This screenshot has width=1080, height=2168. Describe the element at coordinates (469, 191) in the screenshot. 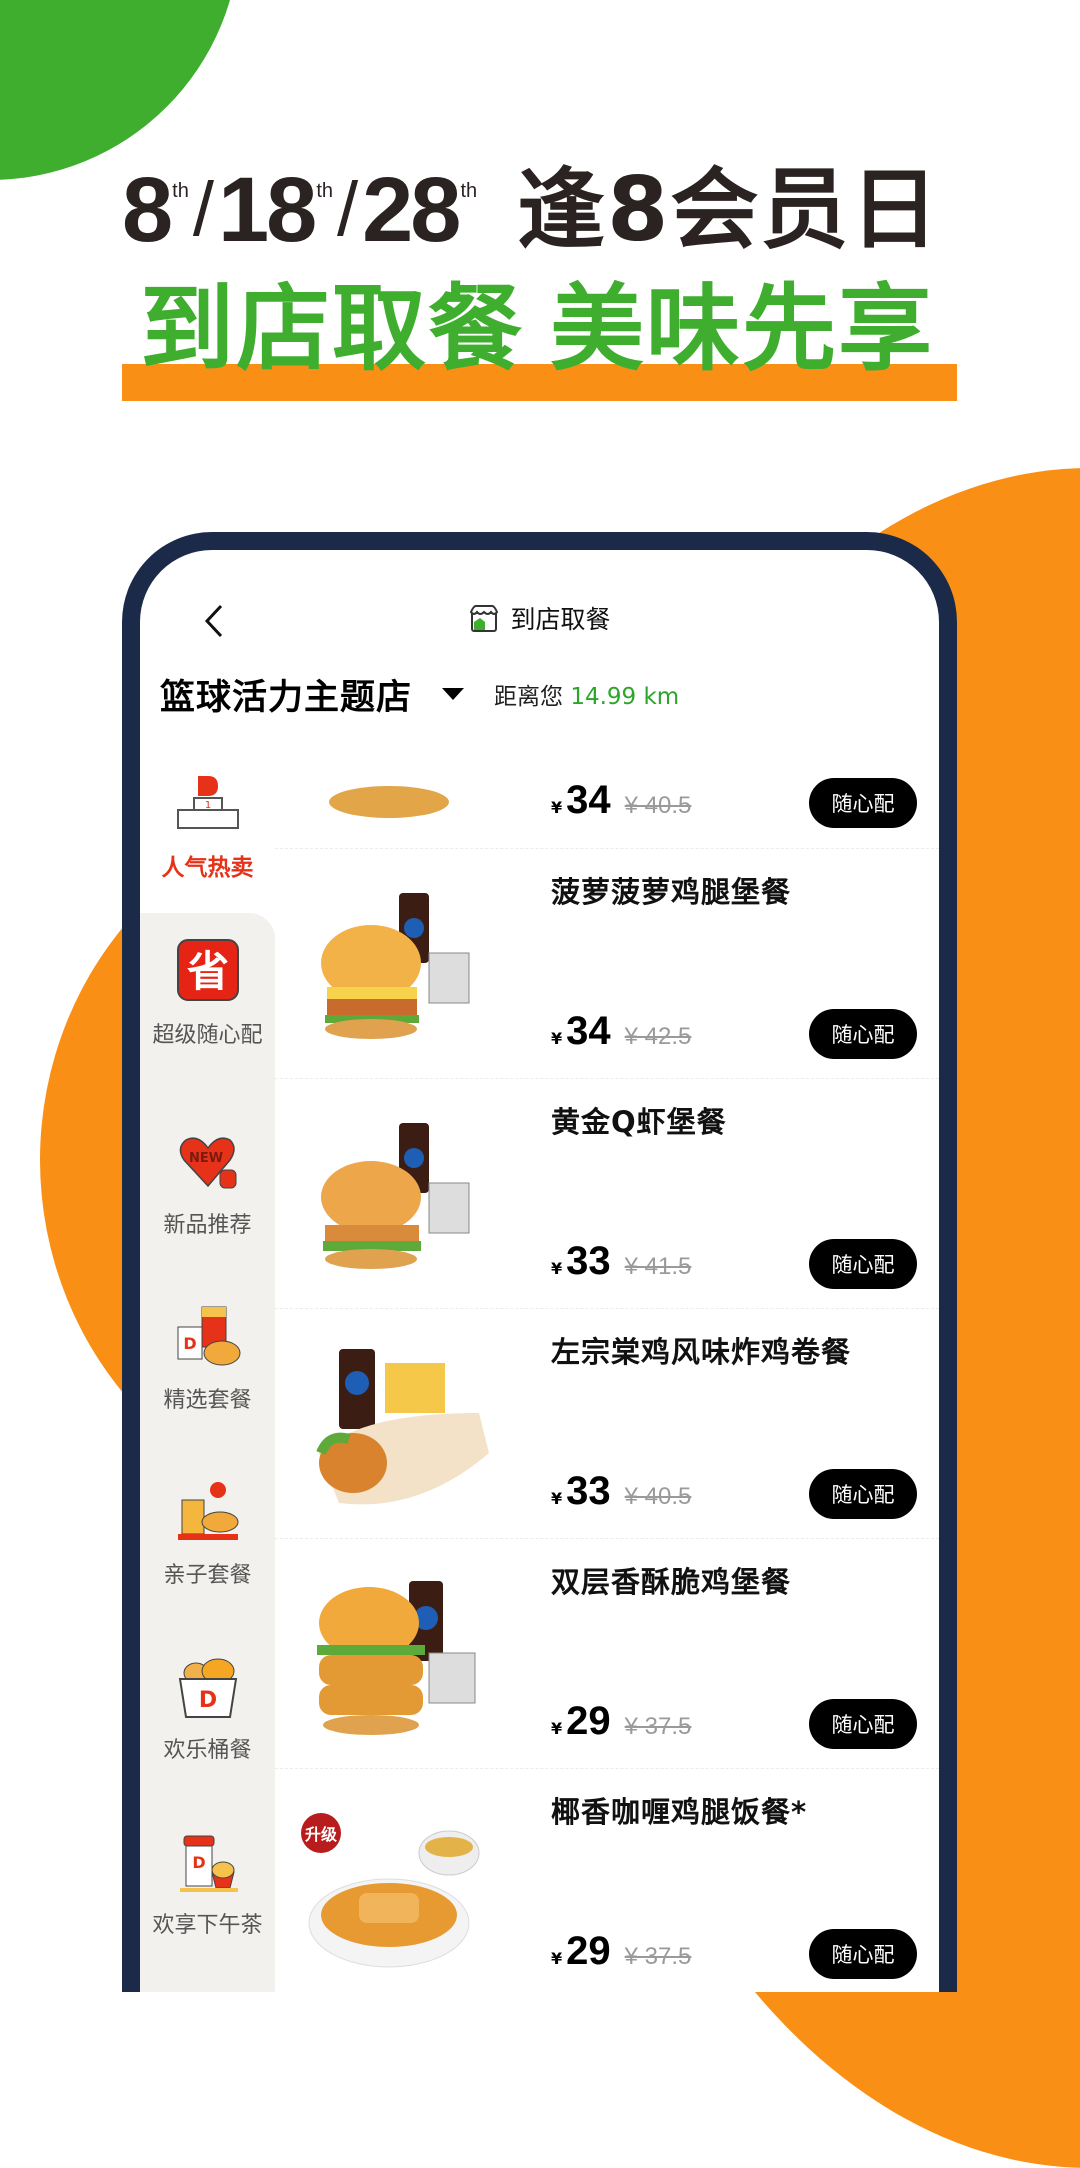

I see `date-28-suffix: th` at that location.